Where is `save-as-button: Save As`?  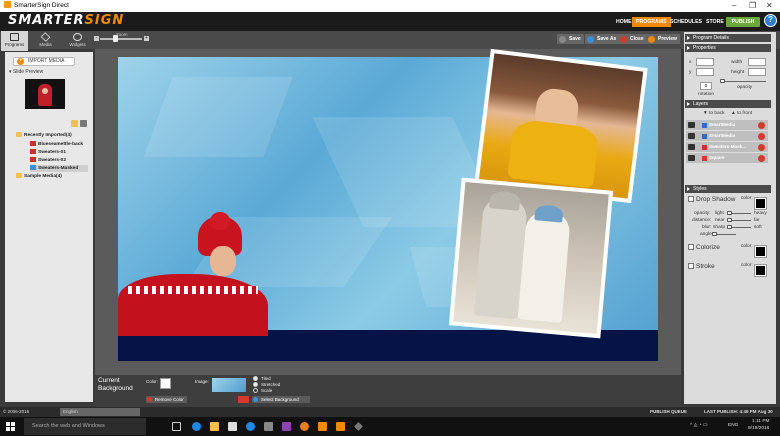
save-as-button: Save As is located at coordinates (602, 39).